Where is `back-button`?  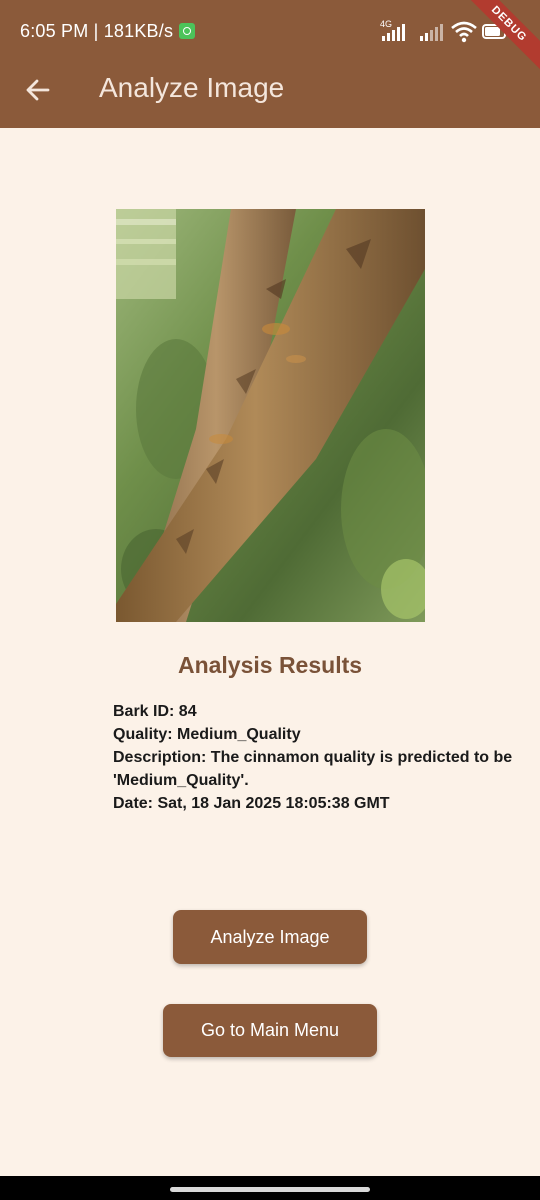
back-button is located at coordinates (39, 90).